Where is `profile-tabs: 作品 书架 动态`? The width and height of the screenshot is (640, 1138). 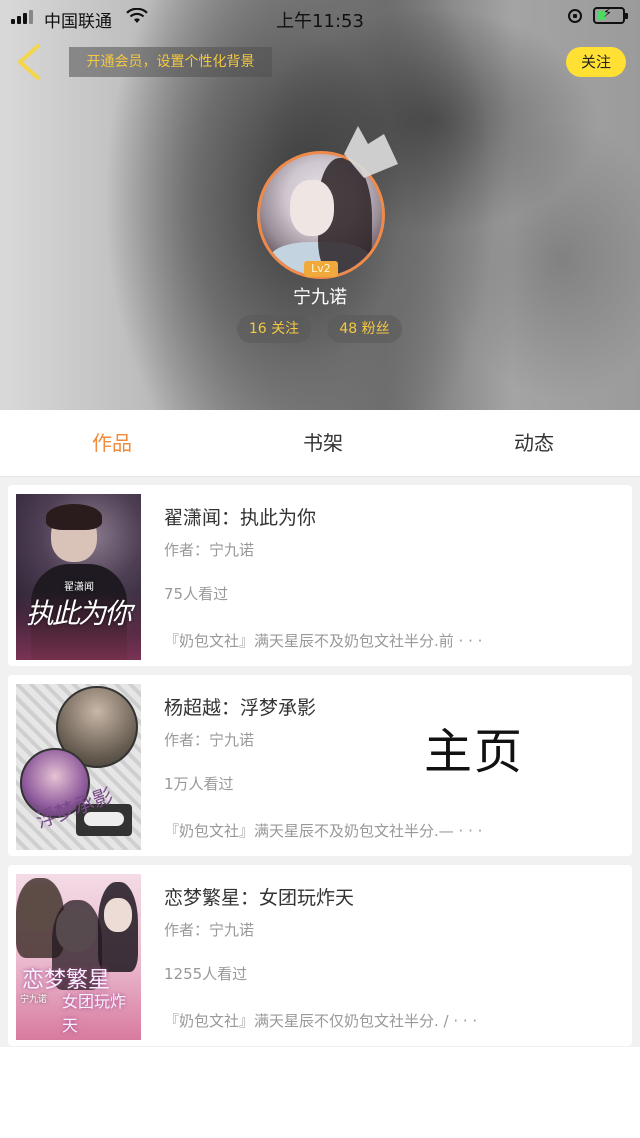 profile-tabs: 作品 书架 动态 is located at coordinates (320, 443).